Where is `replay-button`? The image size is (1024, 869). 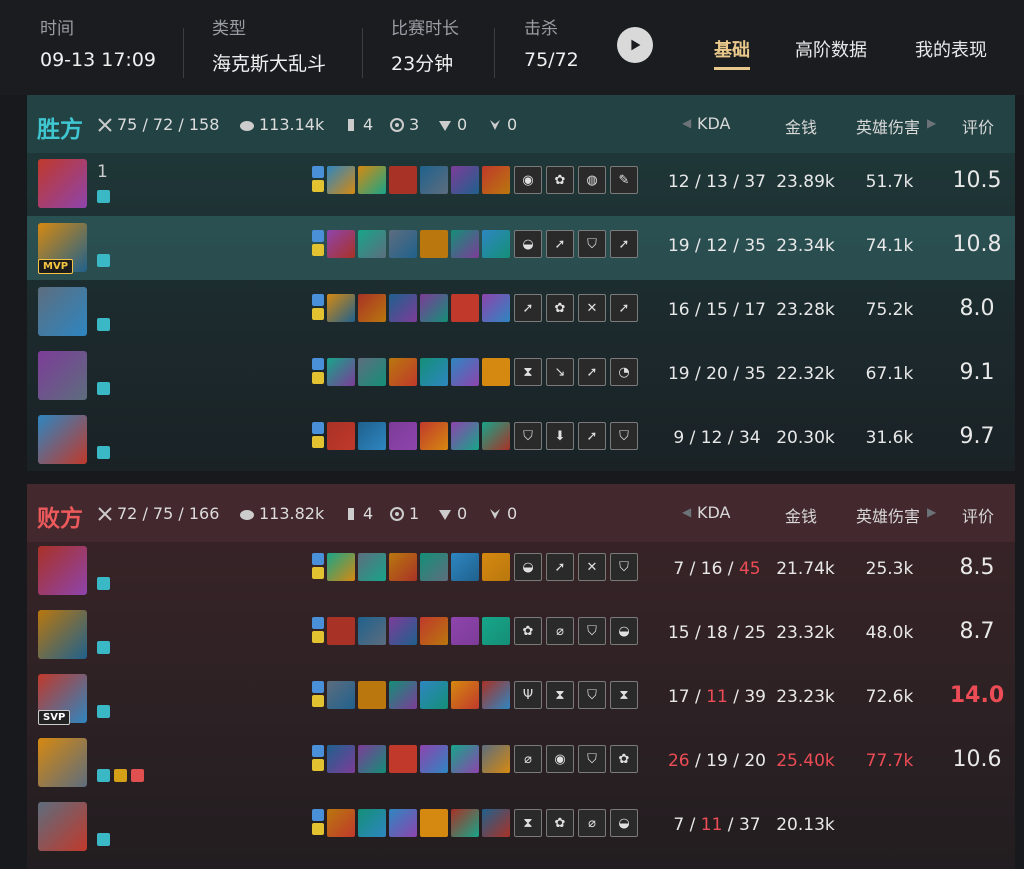 replay-button is located at coordinates (635, 45).